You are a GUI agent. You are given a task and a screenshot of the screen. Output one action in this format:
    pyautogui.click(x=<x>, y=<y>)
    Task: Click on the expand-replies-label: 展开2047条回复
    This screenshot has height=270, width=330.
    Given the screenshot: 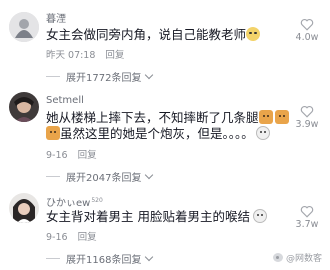 What is the action you would take?
    pyautogui.click(x=104, y=178)
    